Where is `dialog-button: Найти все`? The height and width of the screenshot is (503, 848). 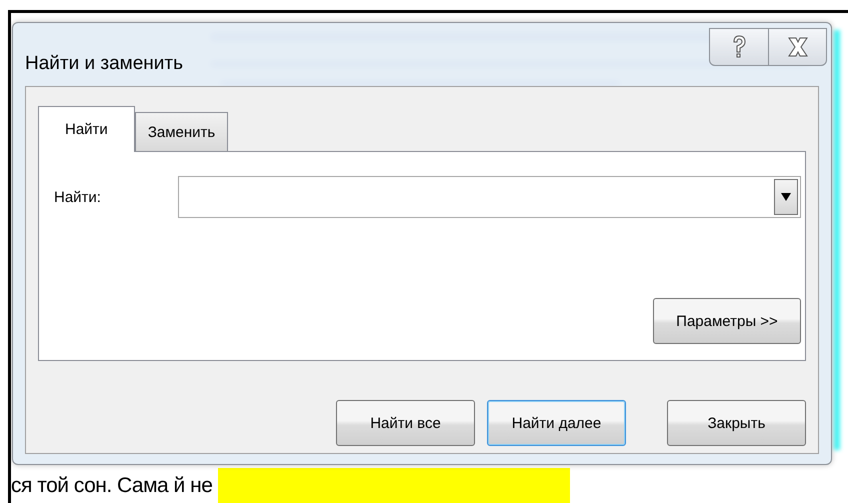
dialog-button: Найти все is located at coordinates (405, 423).